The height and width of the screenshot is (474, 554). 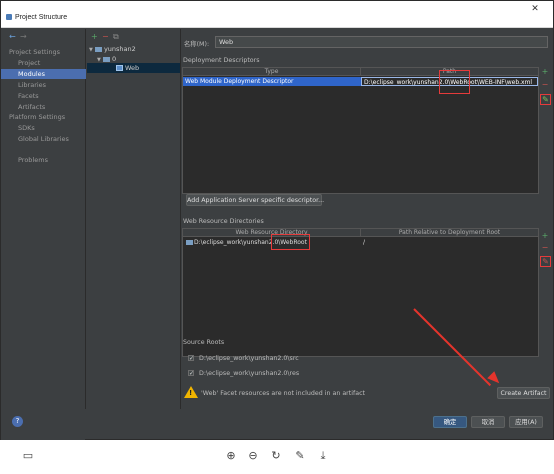 I want to click on app-icon, so click(x=9, y=17).